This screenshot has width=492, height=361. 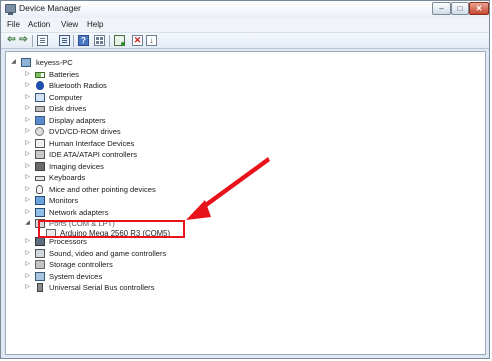 I want to click on storage-controller-icon, so click(x=40, y=264).